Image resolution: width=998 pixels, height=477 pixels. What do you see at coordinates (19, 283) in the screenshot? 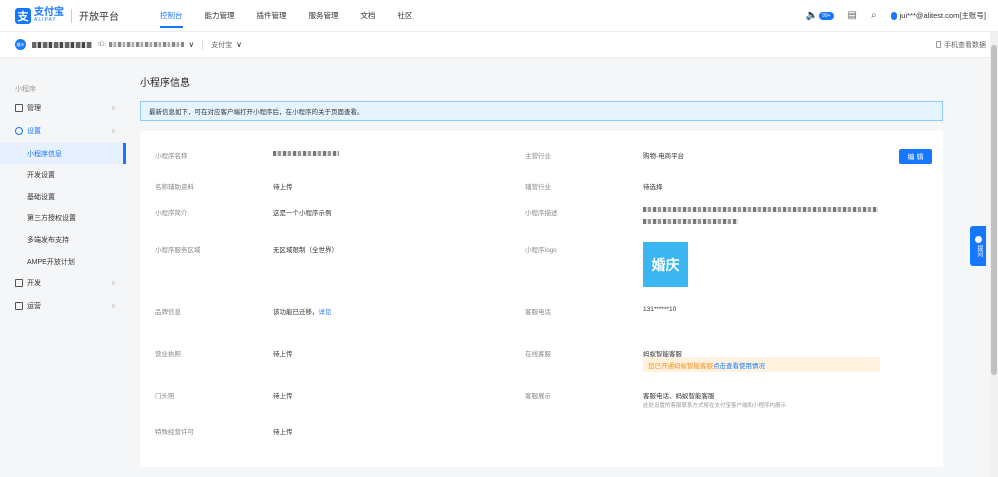
I see `code-icon` at bounding box center [19, 283].